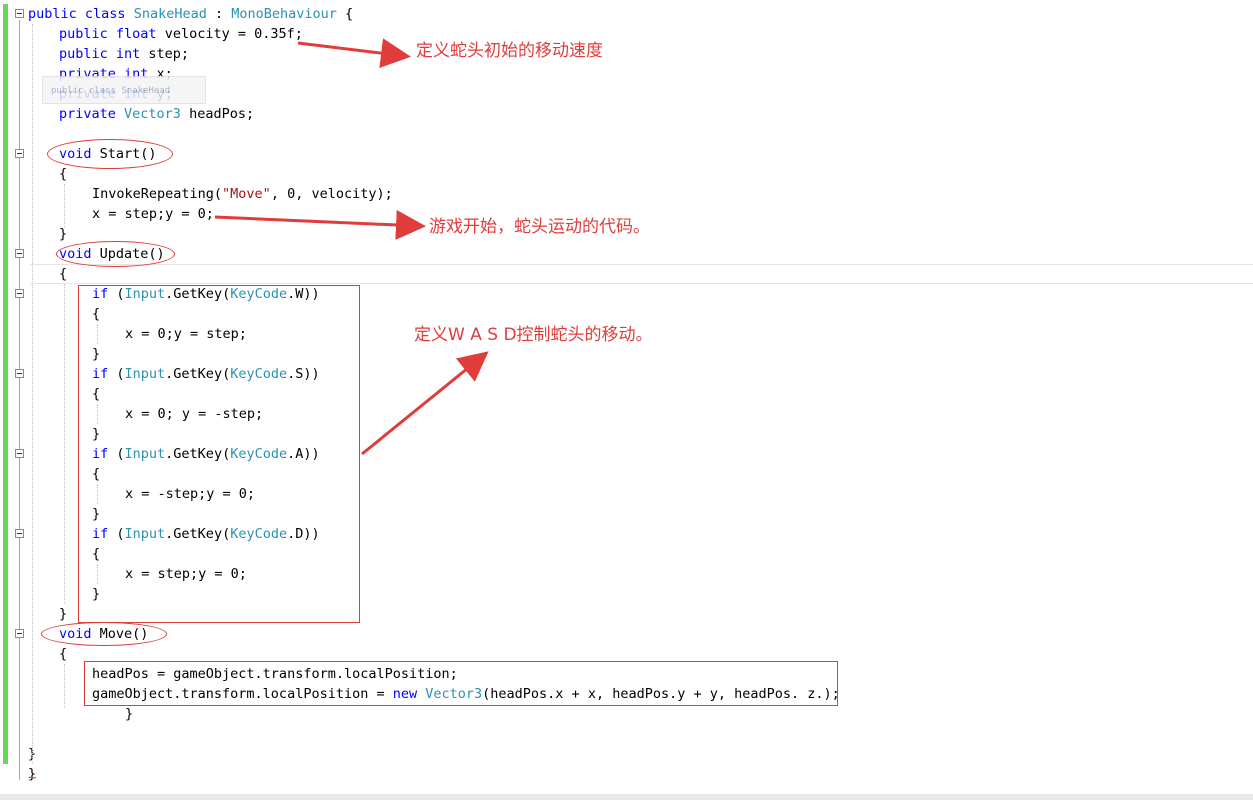  What do you see at coordinates (32, 778) in the screenshot?
I see `error-squiggle: ~` at bounding box center [32, 778].